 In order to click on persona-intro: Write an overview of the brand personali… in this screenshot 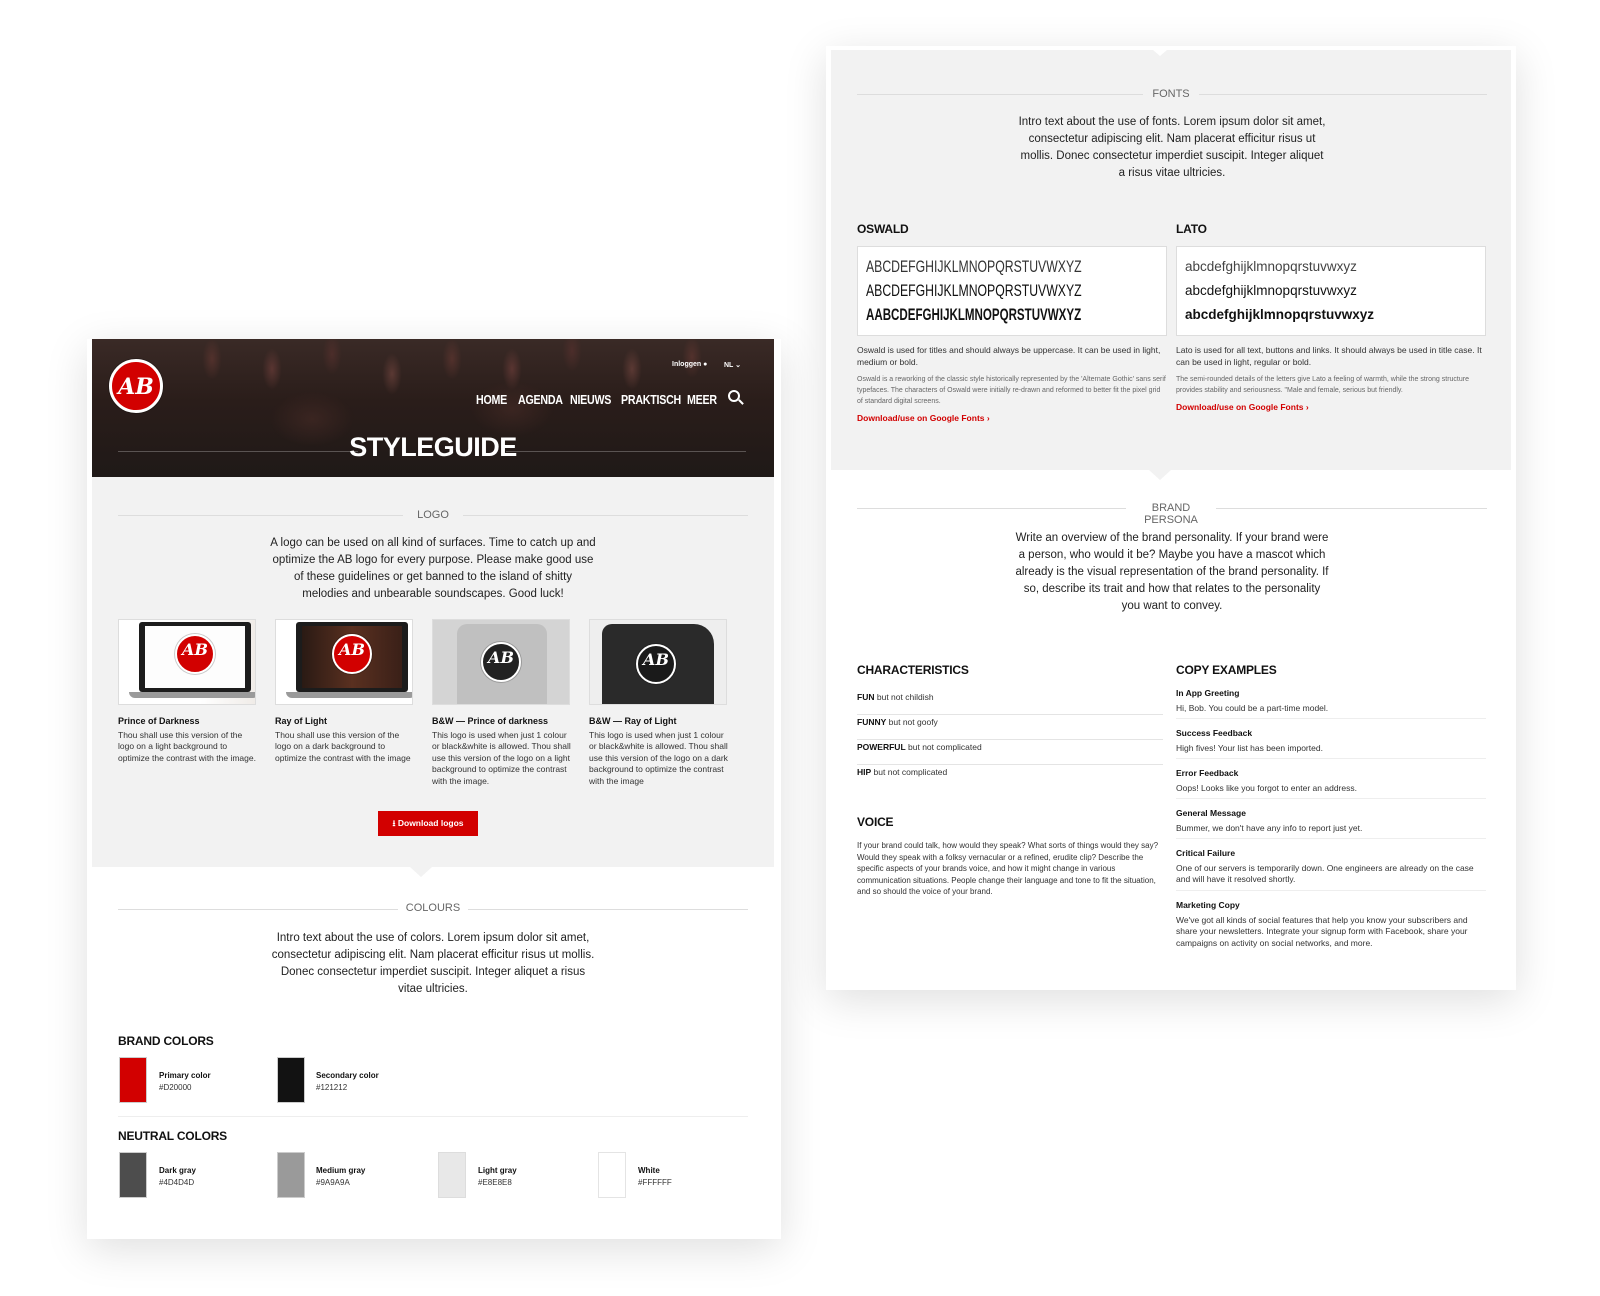, I will do `click(1172, 572)`.